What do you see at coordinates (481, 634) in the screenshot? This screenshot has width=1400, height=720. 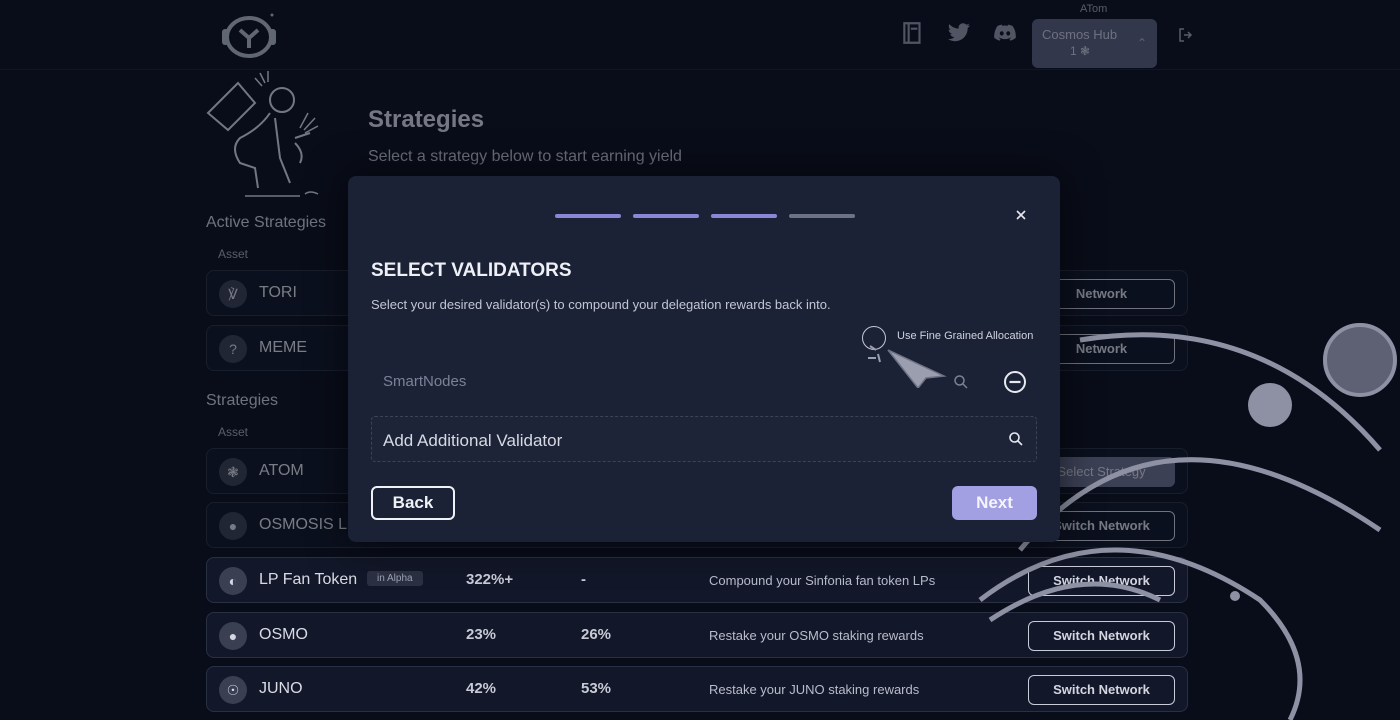 I see `apy-value: 23%` at bounding box center [481, 634].